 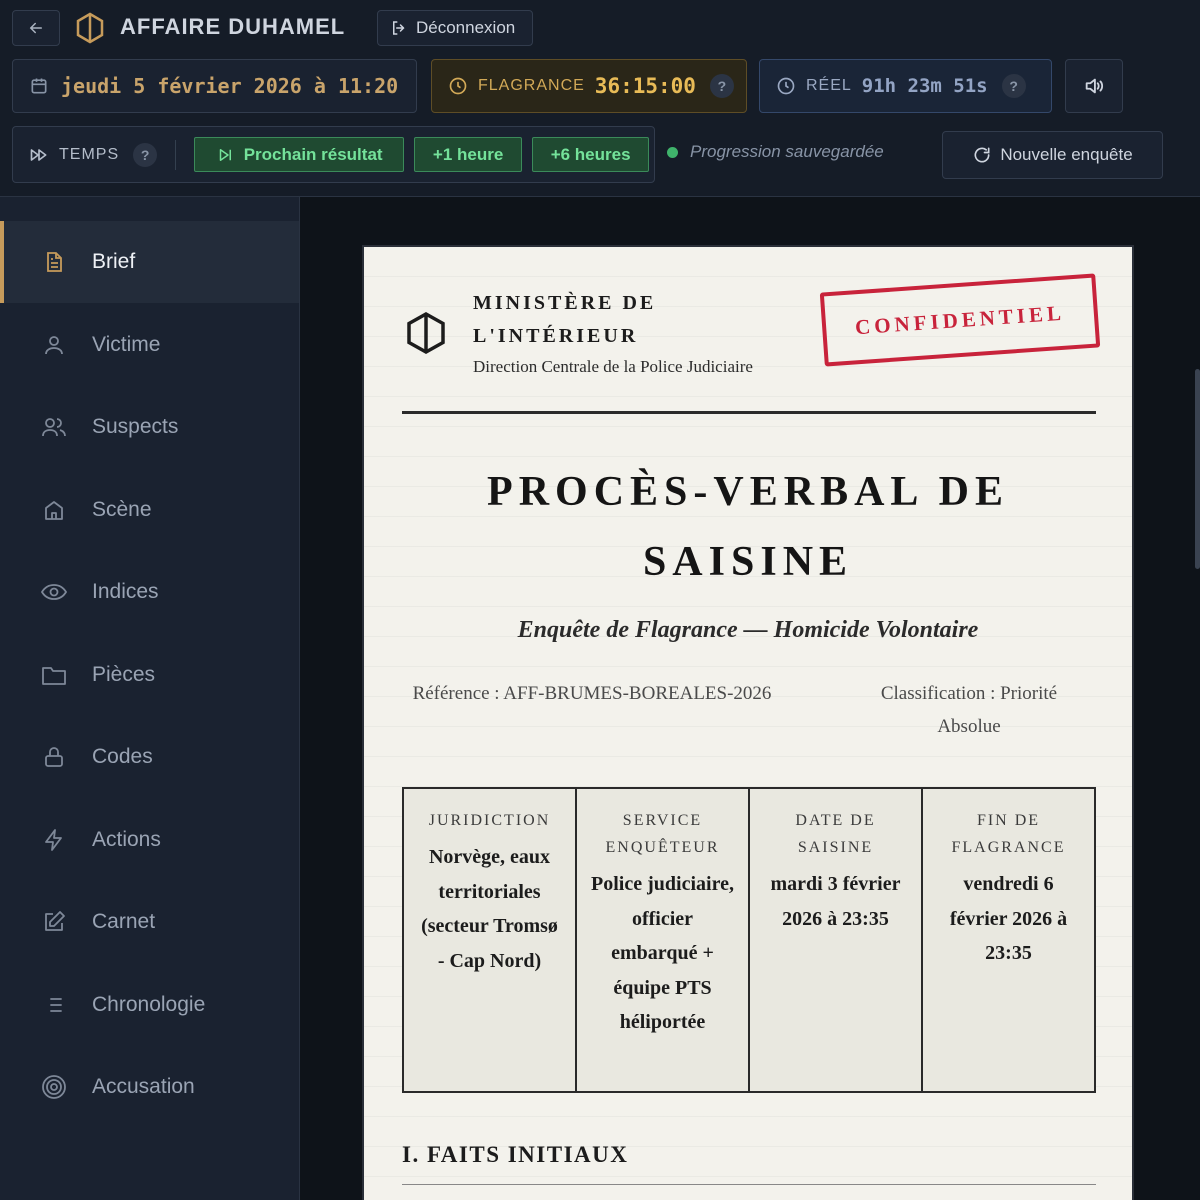 What do you see at coordinates (468, 154) in the screenshot?
I see `plus-1-hour-button: +1 heure` at bounding box center [468, 154].